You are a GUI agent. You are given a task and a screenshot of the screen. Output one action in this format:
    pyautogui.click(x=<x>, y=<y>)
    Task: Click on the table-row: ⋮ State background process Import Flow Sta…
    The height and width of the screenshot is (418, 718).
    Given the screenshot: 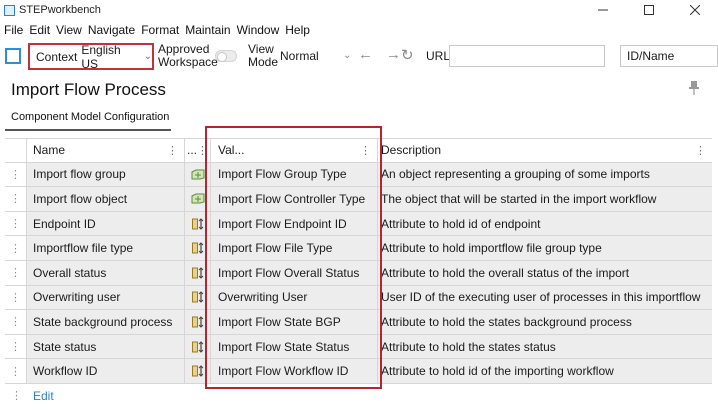 What is the action you would take?
    pyautogui.click(x=358, y=322)
    